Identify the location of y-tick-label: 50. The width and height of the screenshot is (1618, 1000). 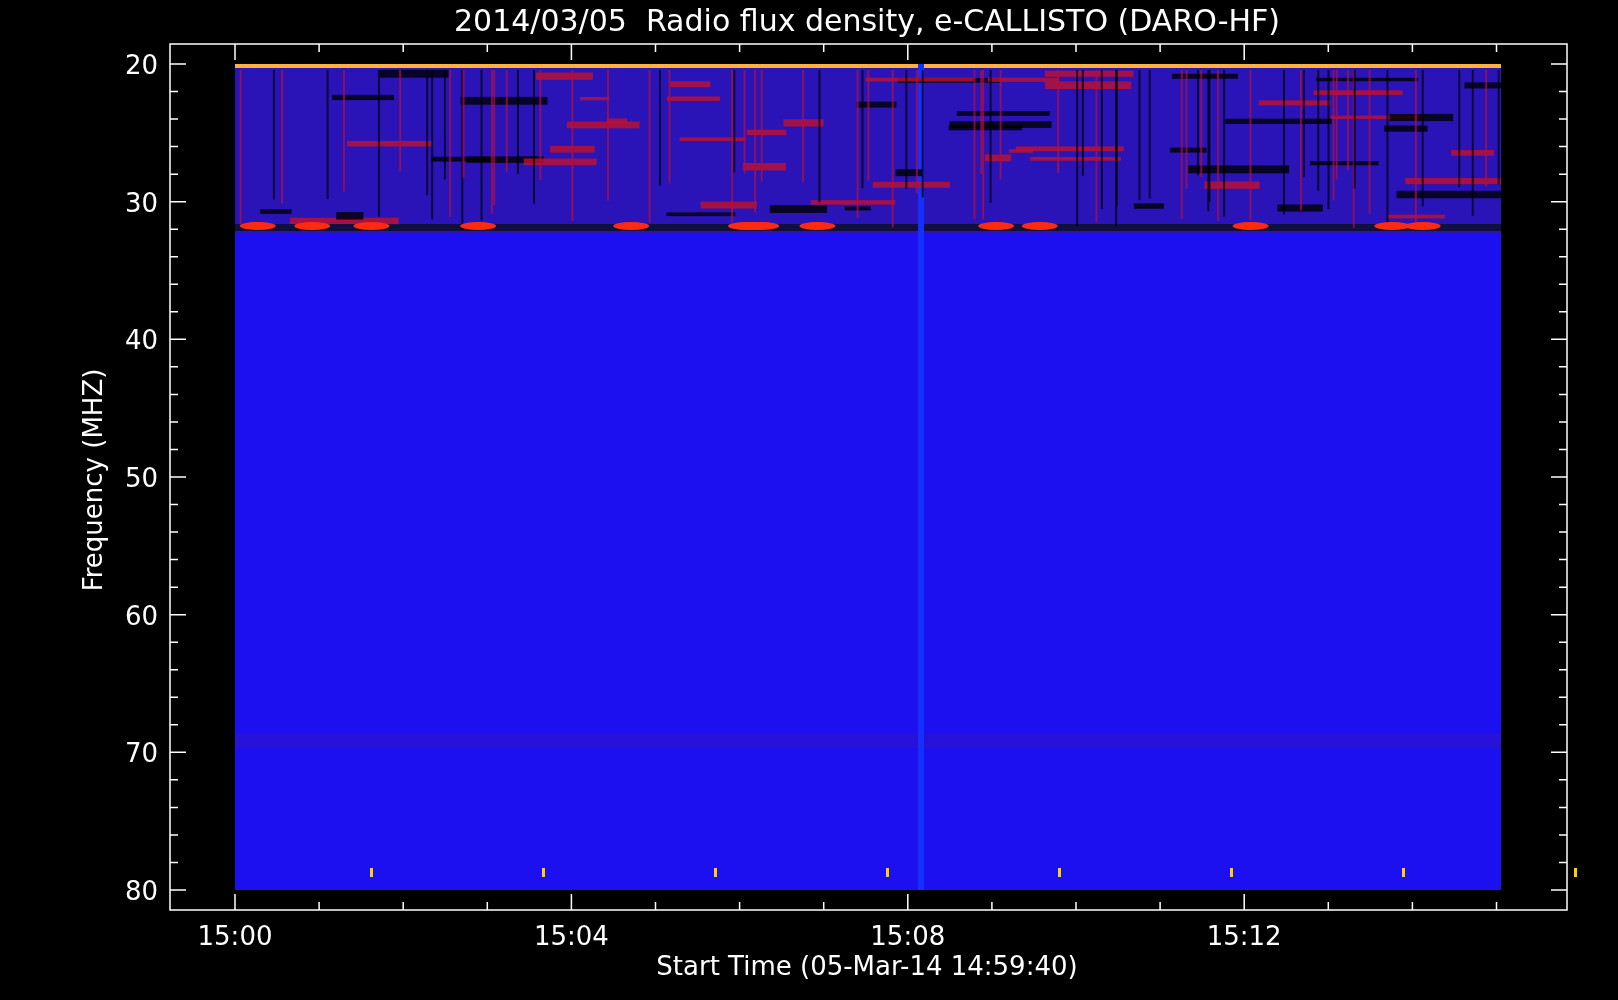
(141, 478).